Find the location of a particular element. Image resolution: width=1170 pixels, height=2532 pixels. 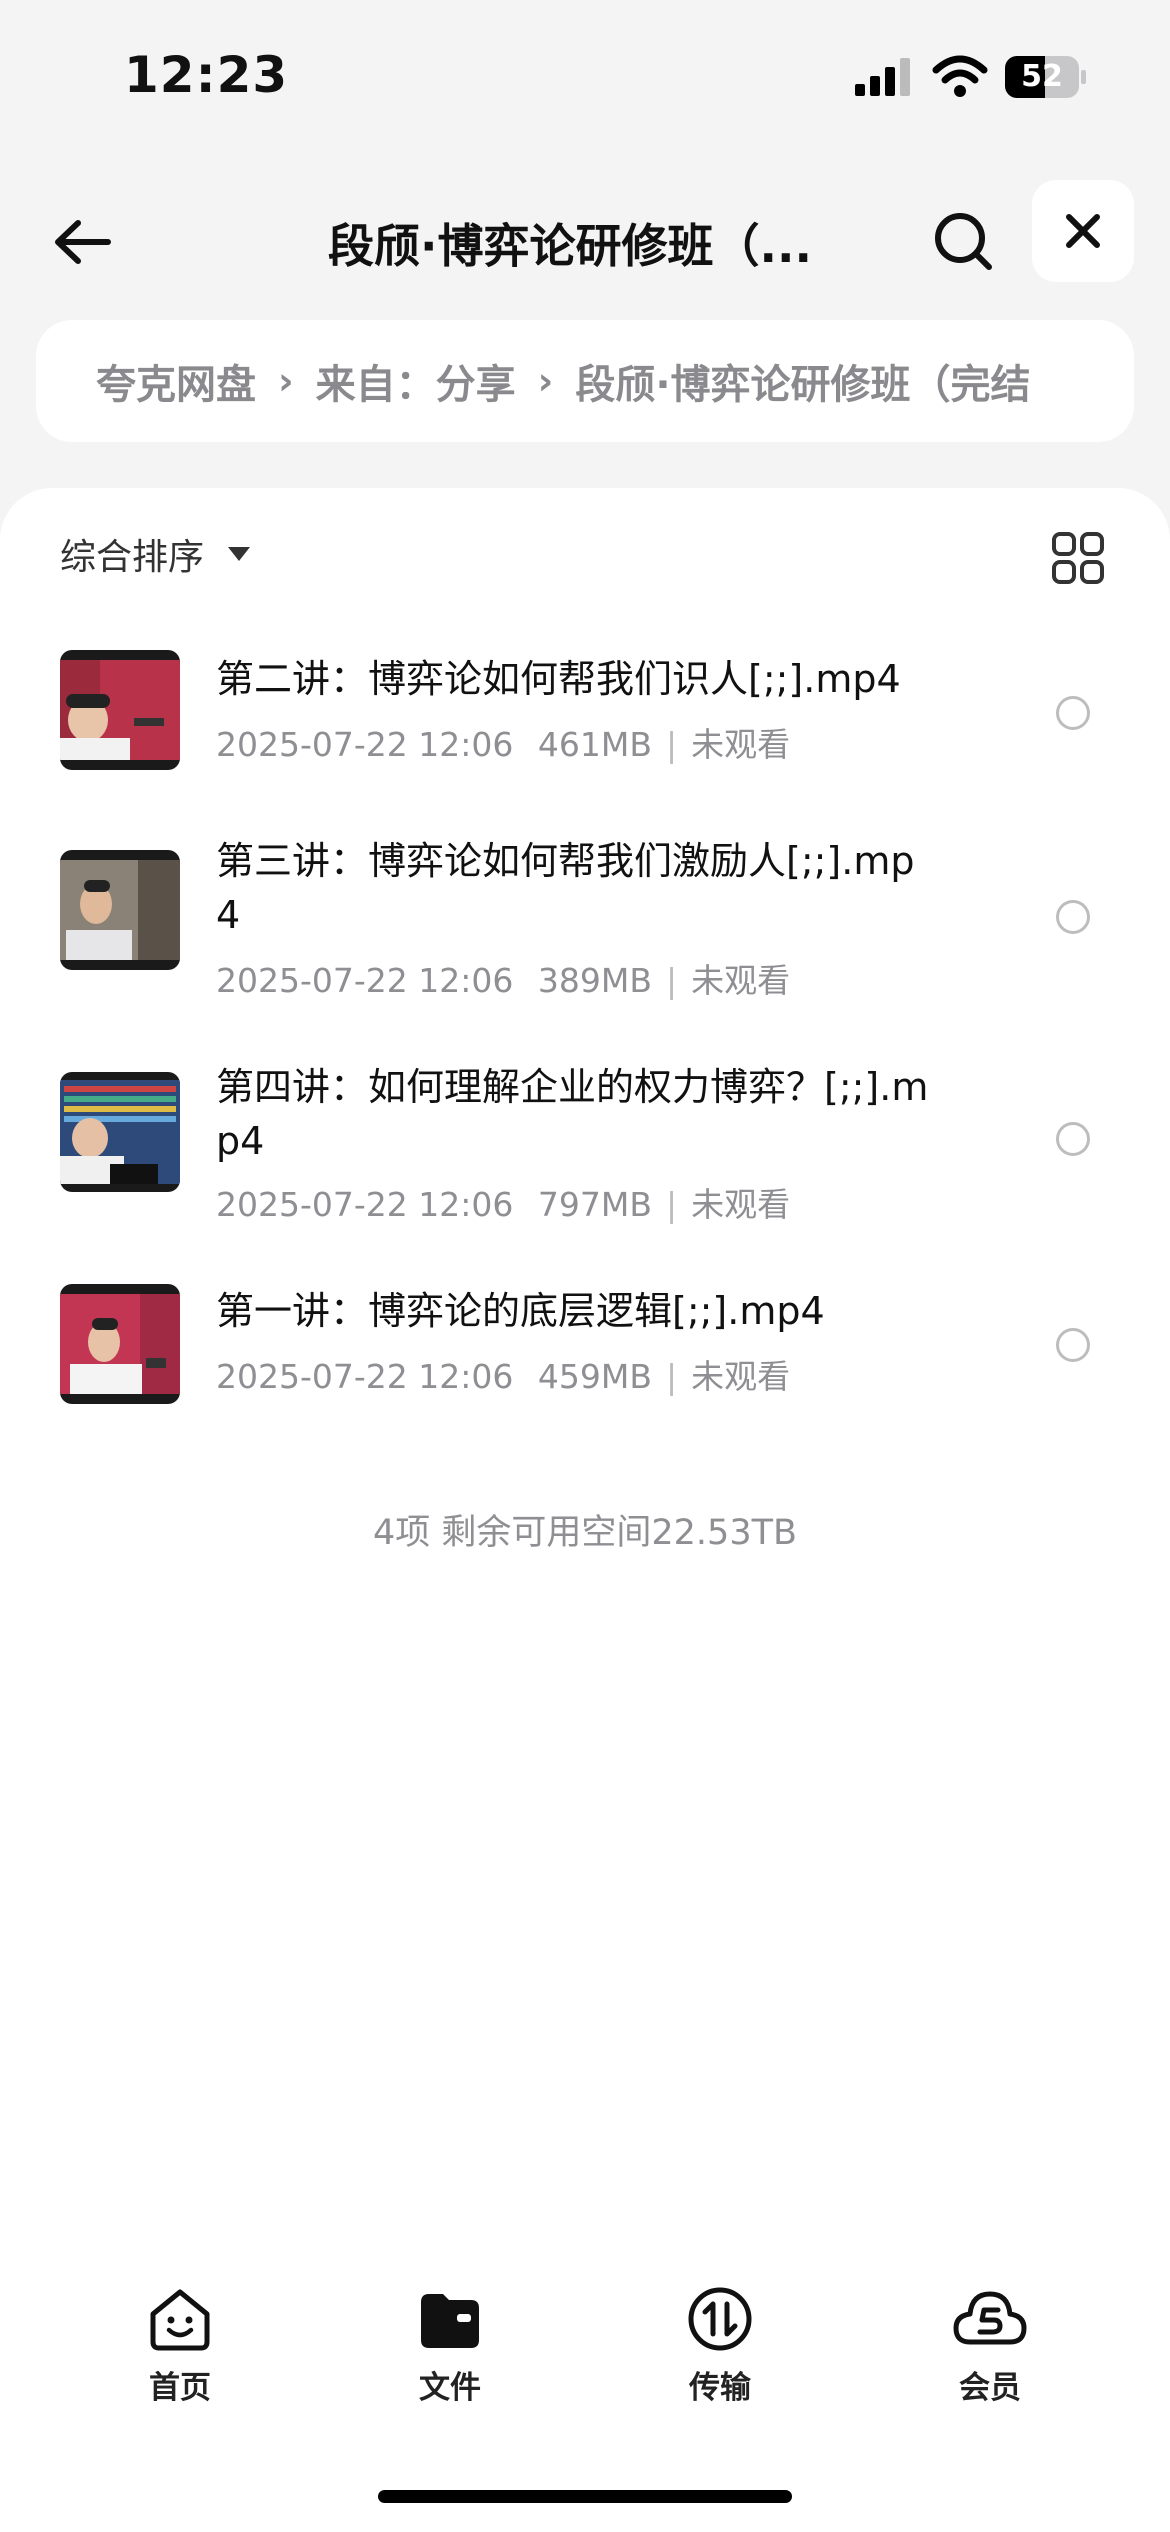

battery-icon: 52 is located at coordinates (1046, 77).